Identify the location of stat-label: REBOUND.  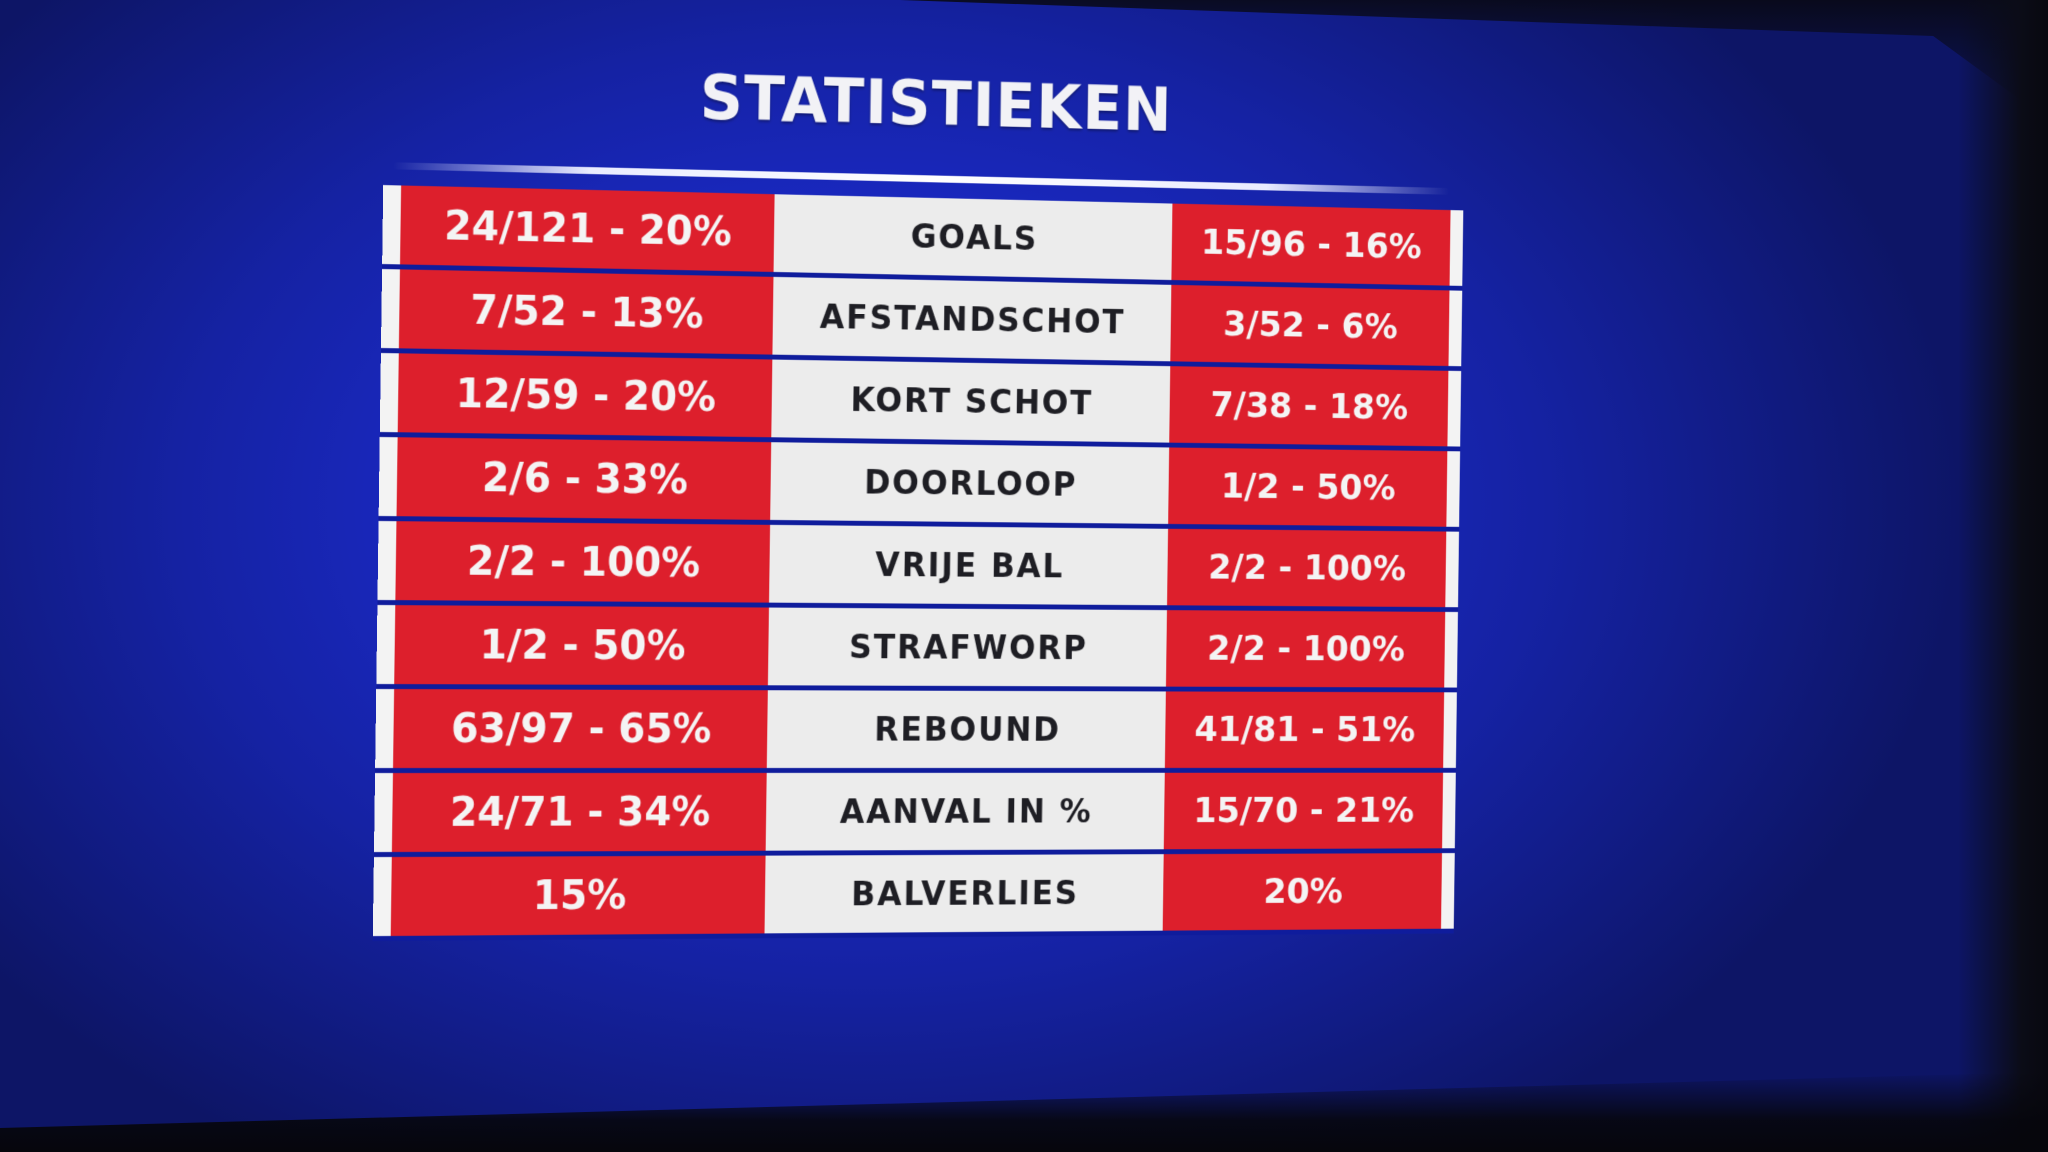
(966, 729).